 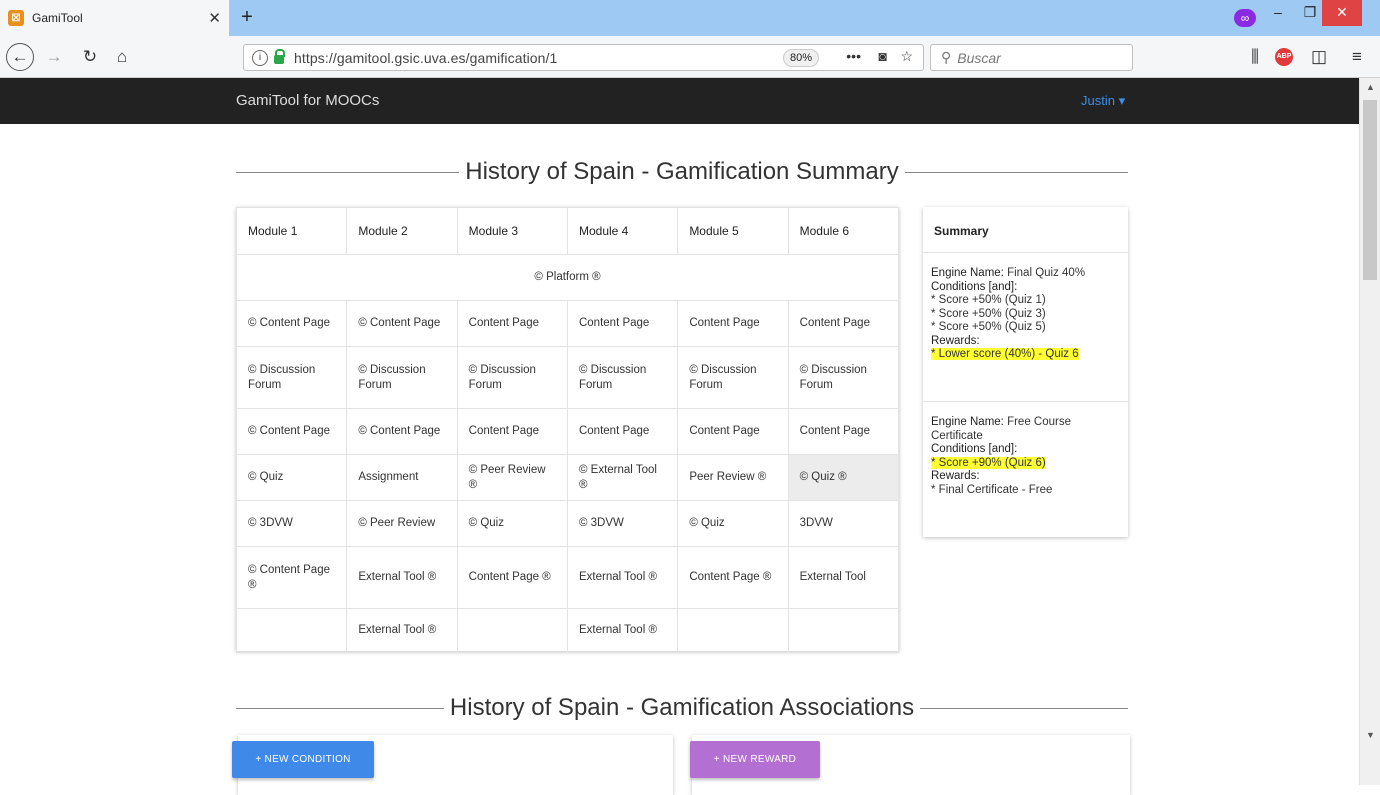 What do you see at coordinates (291, 577) in the screenshot?
I see `grid-cell: © Content Page ®` at bounding box center [291, 577].